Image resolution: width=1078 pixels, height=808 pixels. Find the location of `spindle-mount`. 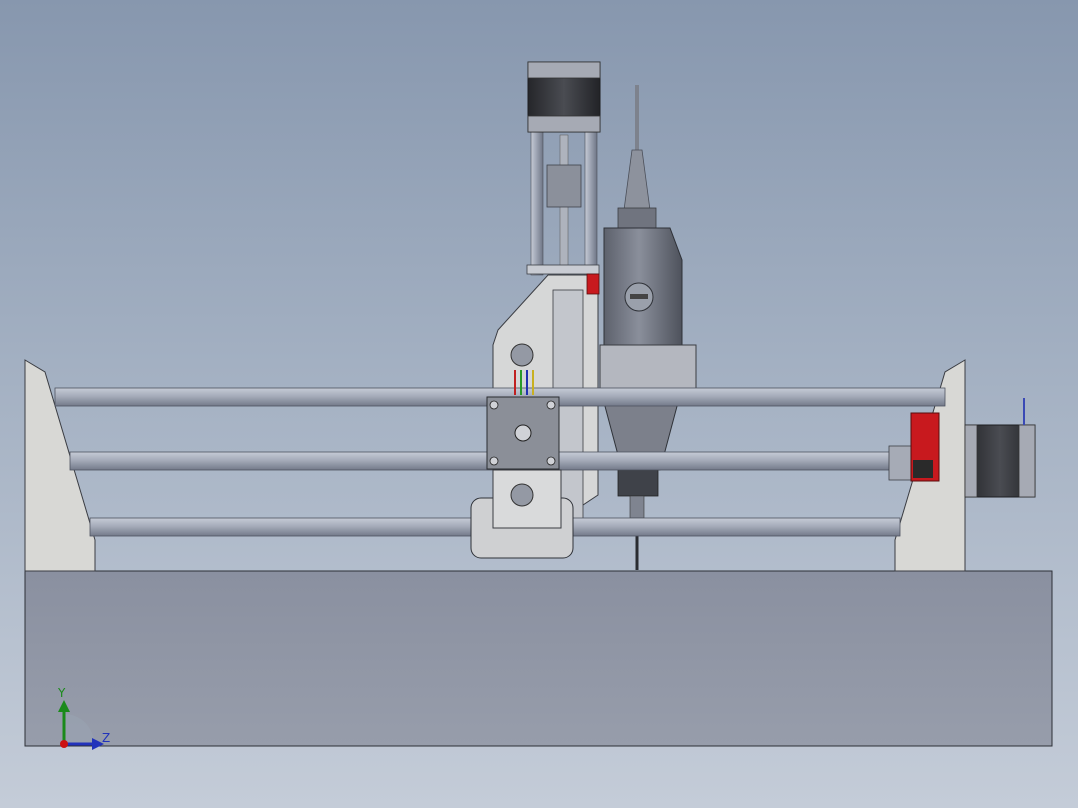

spindle-mount is located at coordinates (648, 370).